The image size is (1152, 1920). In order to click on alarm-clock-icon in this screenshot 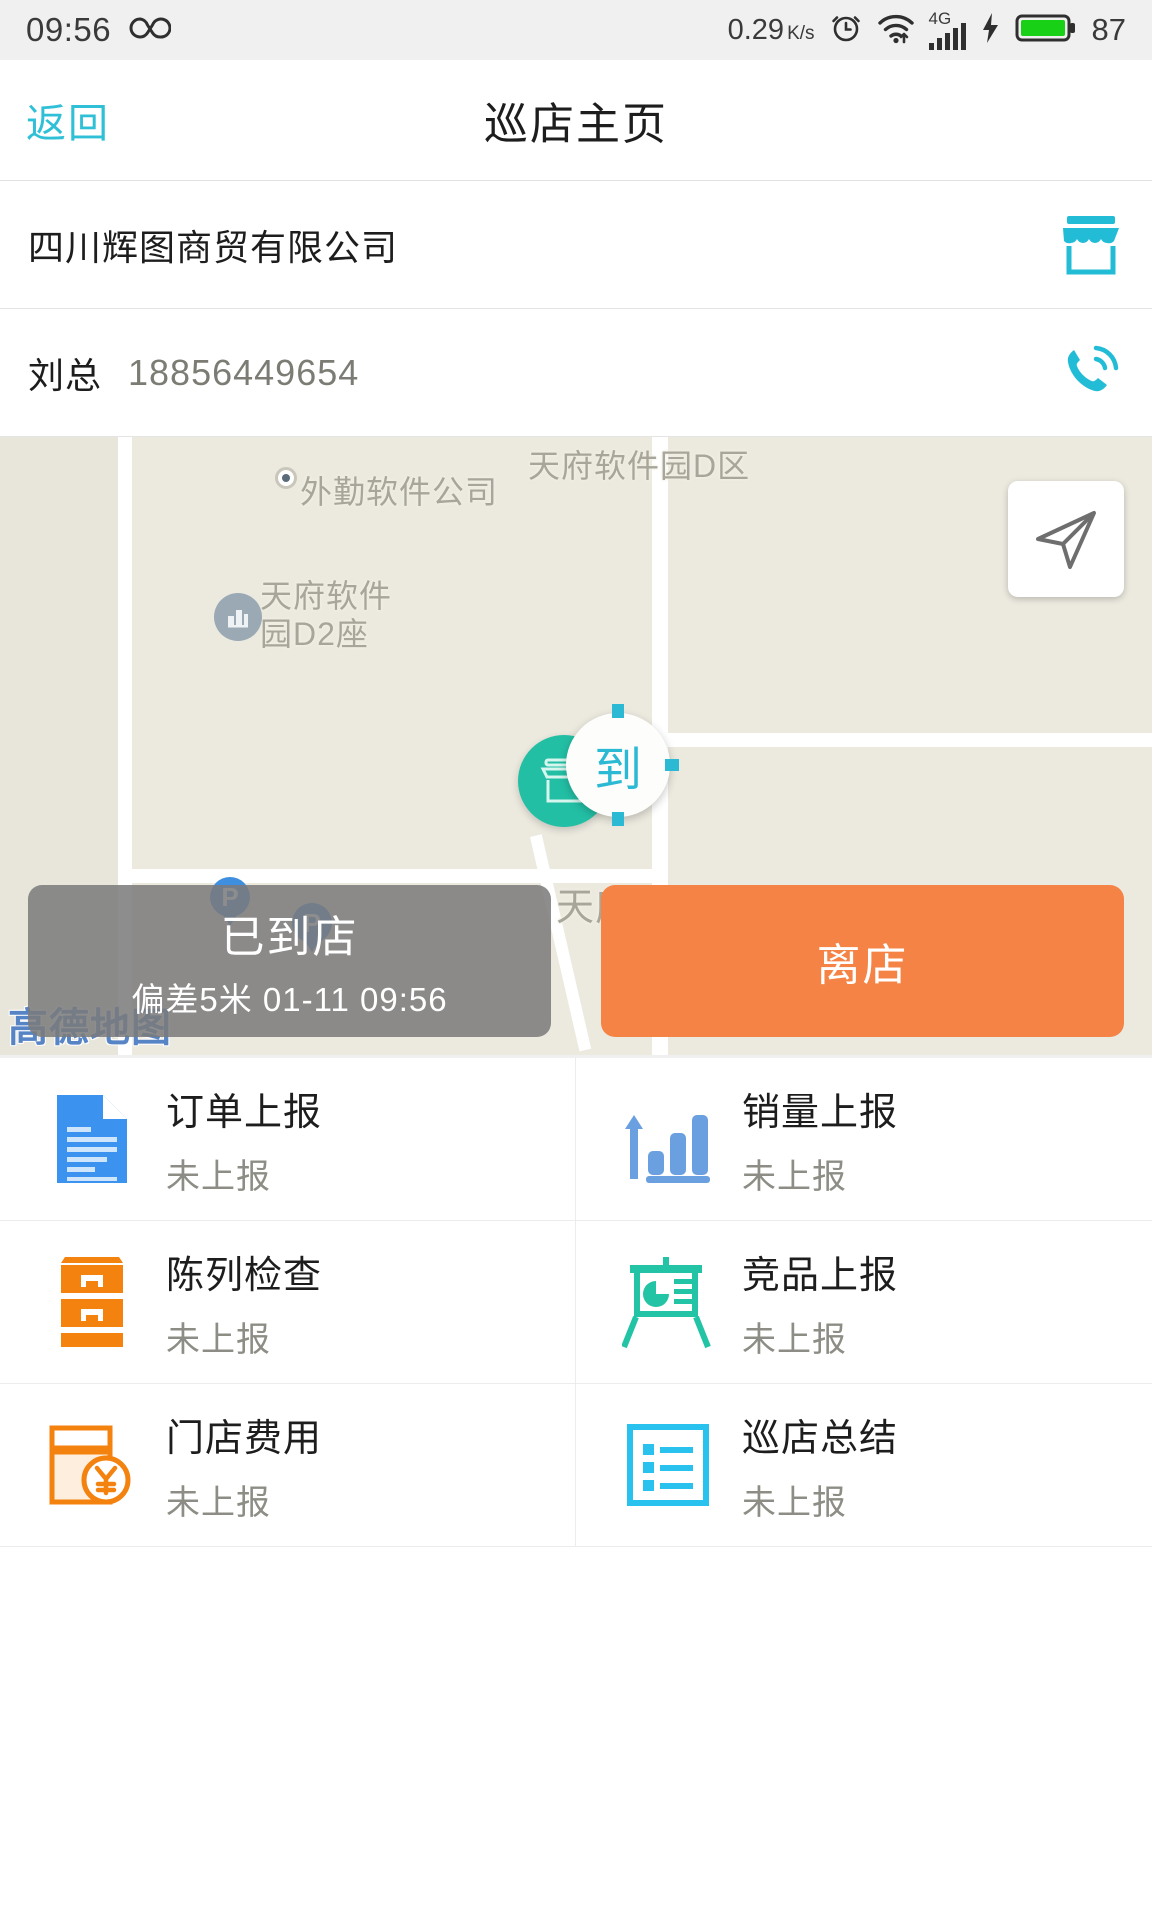, I will do `click(846, 30)`.